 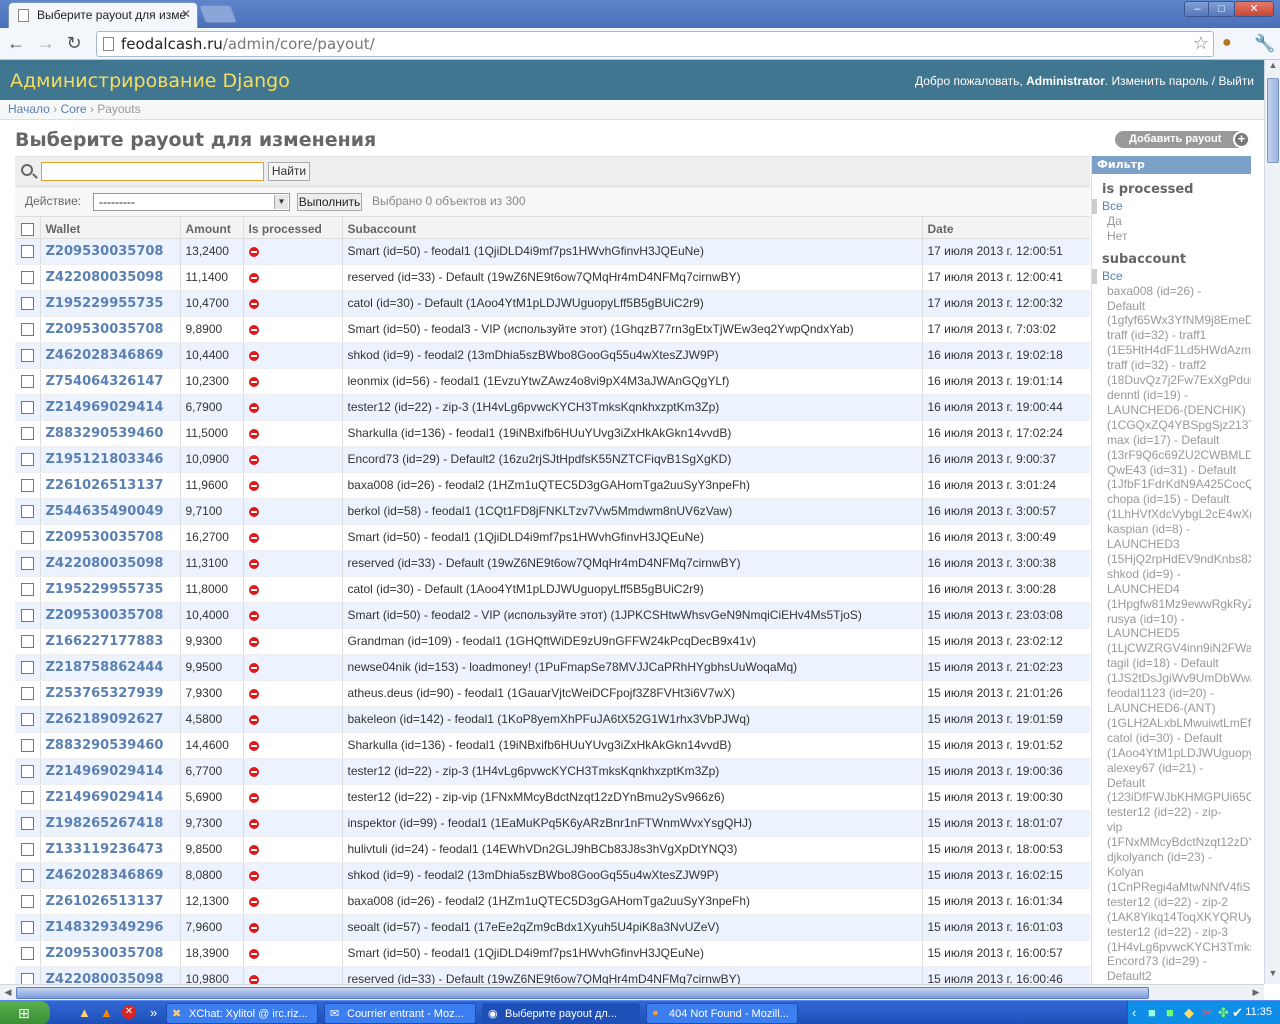 What do you see at coordinates (150, 81) in the screenshot?
I see `site-name: Администрирование Django` at bounding box center [150, 81].